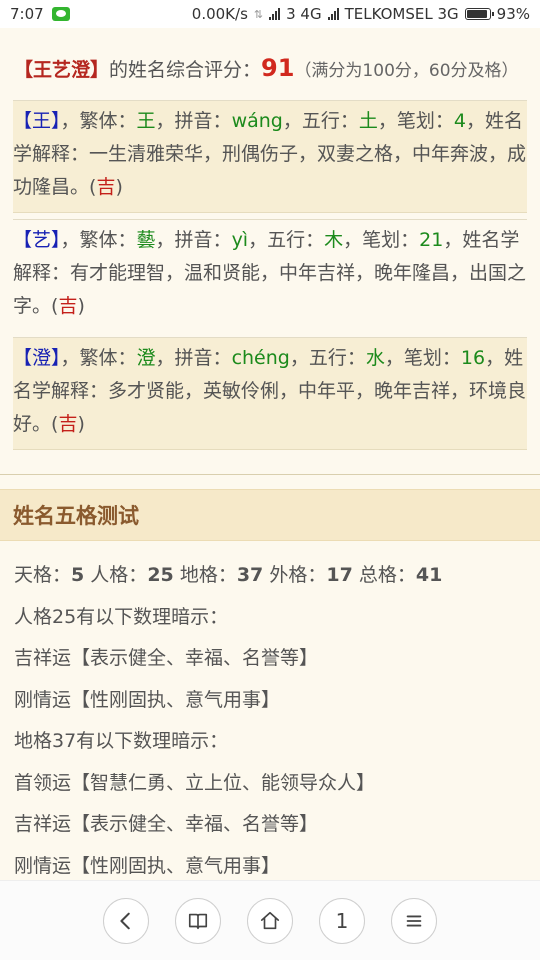 This screenshot has height=960, width=540. I want to click on di-hint: 地格37有以下数理暗示：, so click(121, 741).